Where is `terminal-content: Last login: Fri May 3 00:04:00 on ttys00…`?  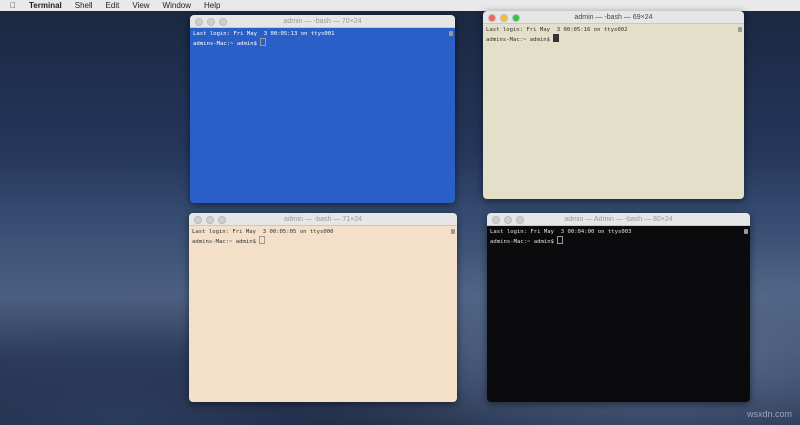 terminal-content: Last login: Fri May 3 00:04:00 on ttys00… is located at coordinates (618, 314).